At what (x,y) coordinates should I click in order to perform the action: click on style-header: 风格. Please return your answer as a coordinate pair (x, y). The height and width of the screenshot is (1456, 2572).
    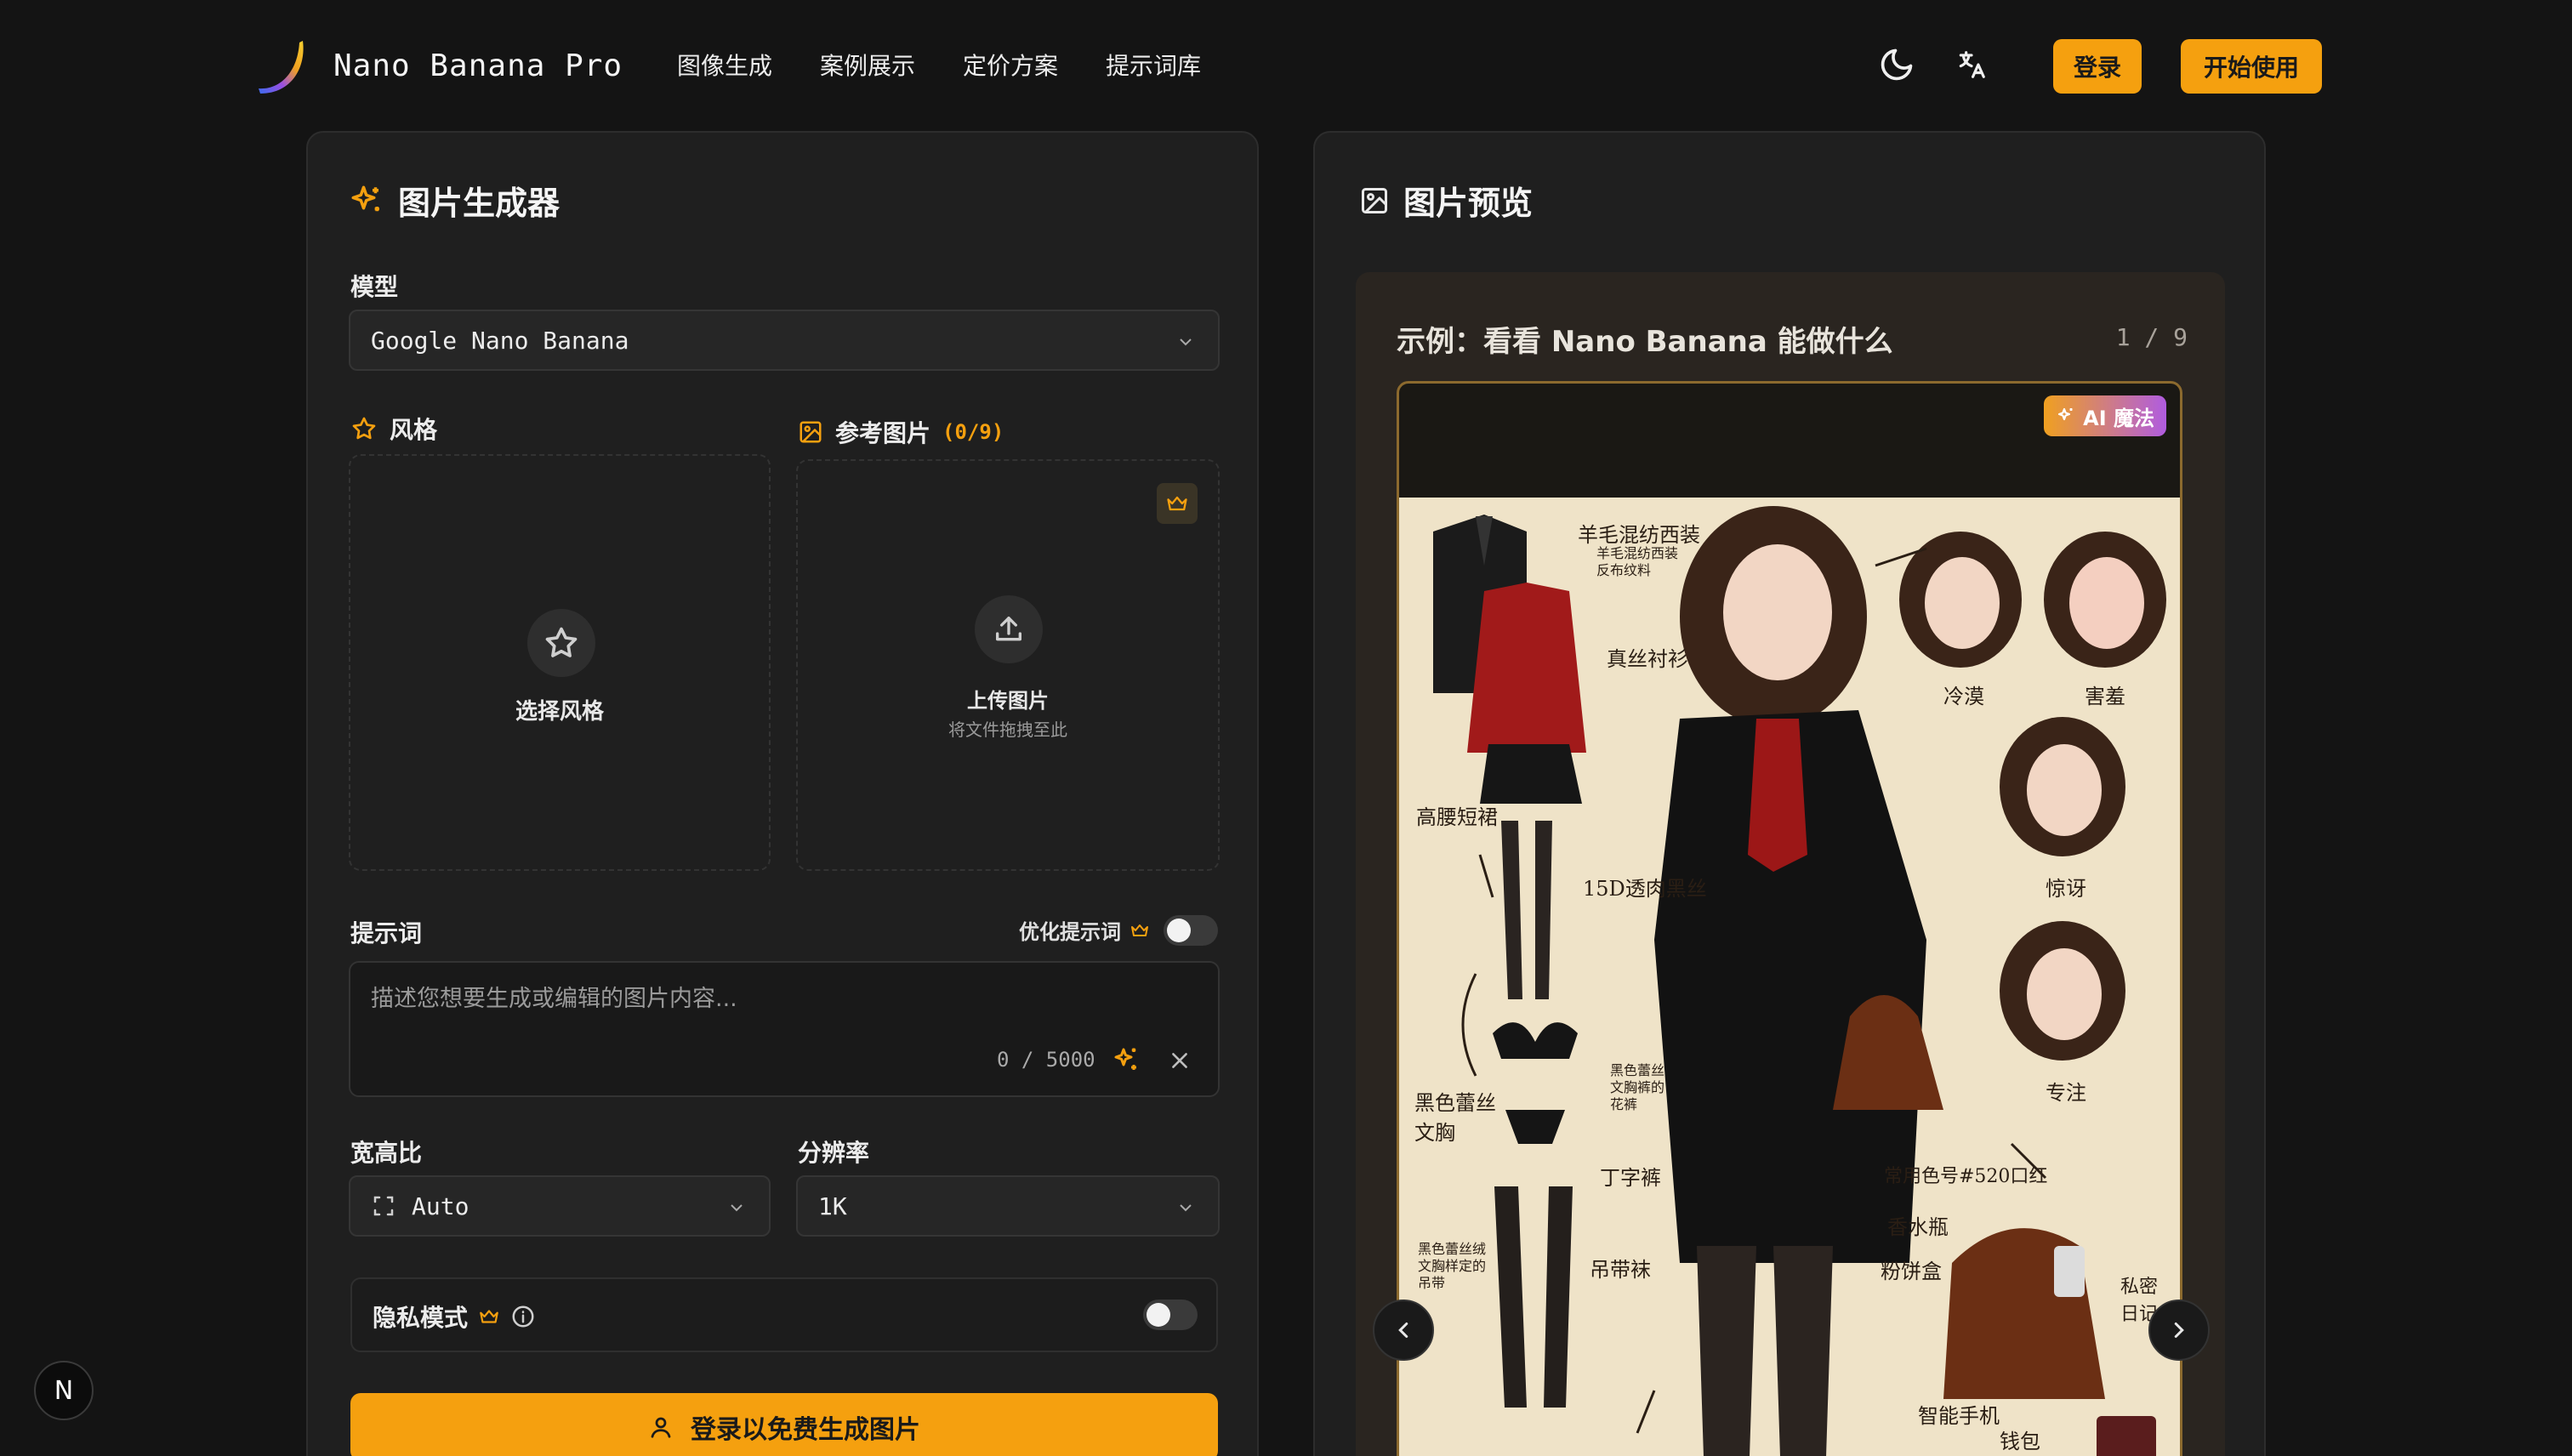
    Looking at the image, I should click on (394, 429).